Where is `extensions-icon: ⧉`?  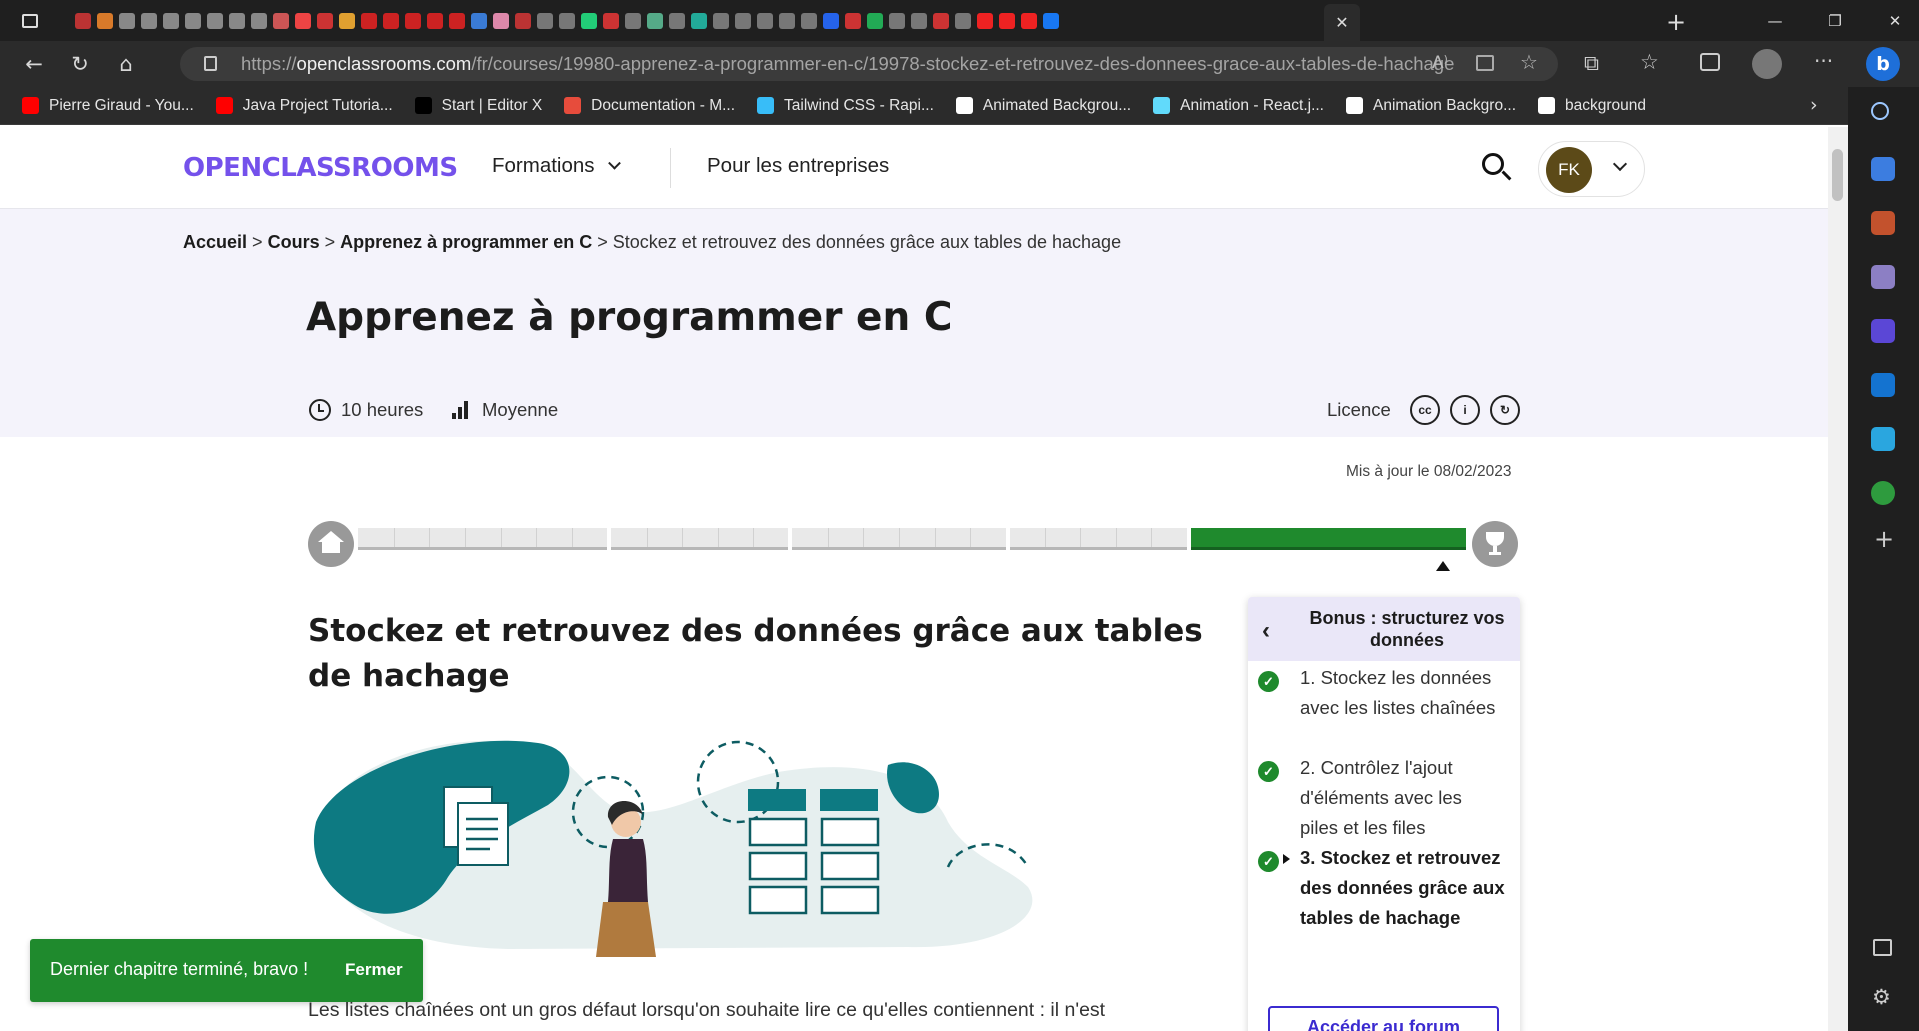
extensions-icon: ⧉ is located at coordinates (1591, 63).